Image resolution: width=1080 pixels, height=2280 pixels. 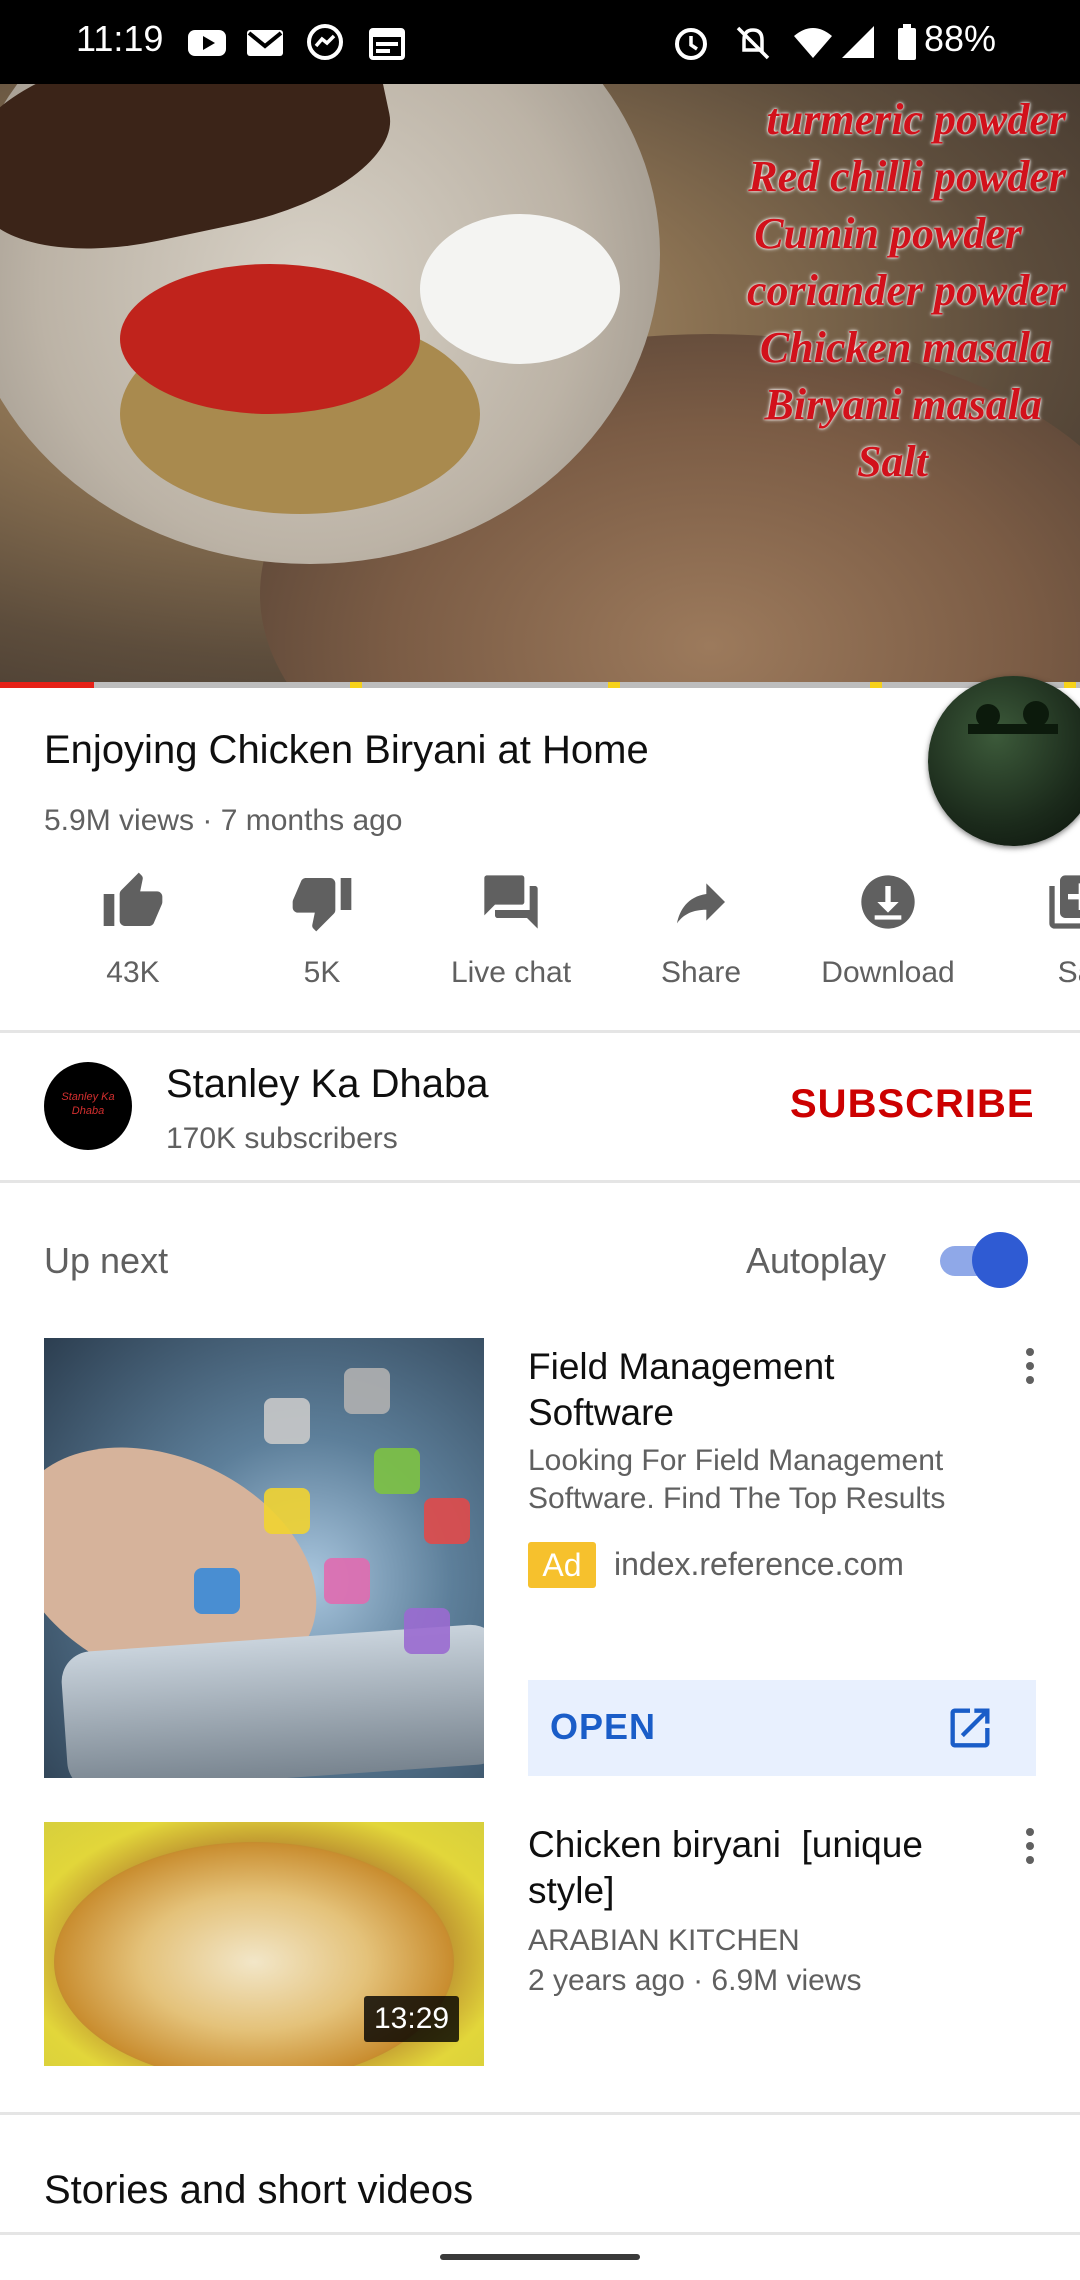 What do you see at coordinates (912, 1104) in the screenshot?
I see `subscribe-button: SUBSCRIBE` at bounding box center [912, 1104].